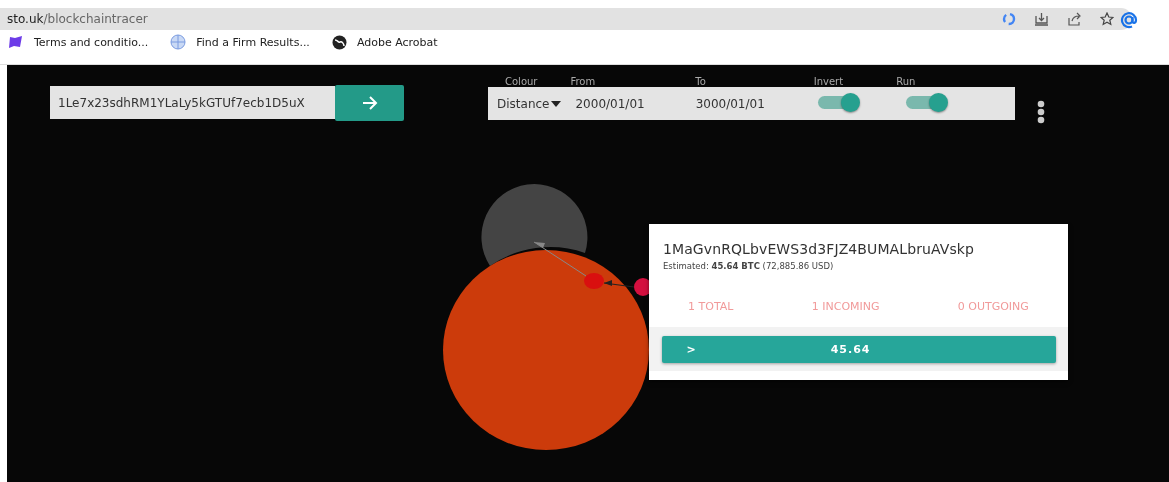 Image resolution: width=1169 pixels, height=482 pixels. What do you see at coordinates (819, 249) in the screenshot?
I see `wallet-address: 1MaGvnRQLbvEWS3d3FJZ4BUMALbruAVskp` at bounding box center [819, 249].